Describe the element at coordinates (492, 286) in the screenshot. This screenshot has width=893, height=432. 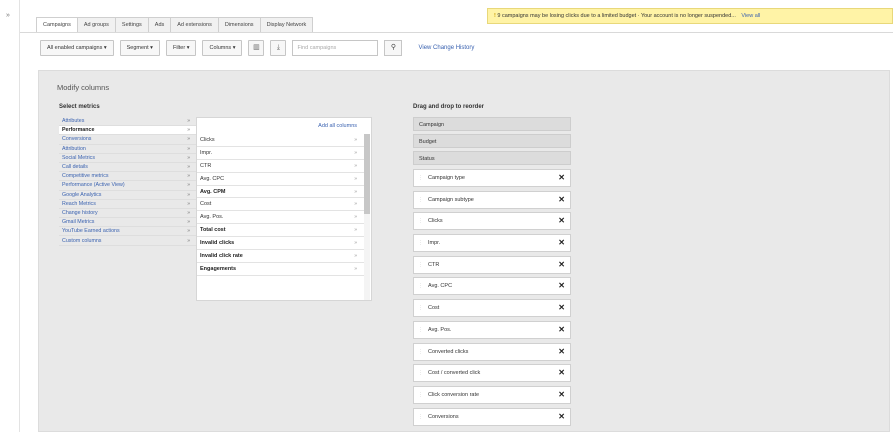
I see `selected-column-item: ⋮ Avg. CPC ✕` at that location.